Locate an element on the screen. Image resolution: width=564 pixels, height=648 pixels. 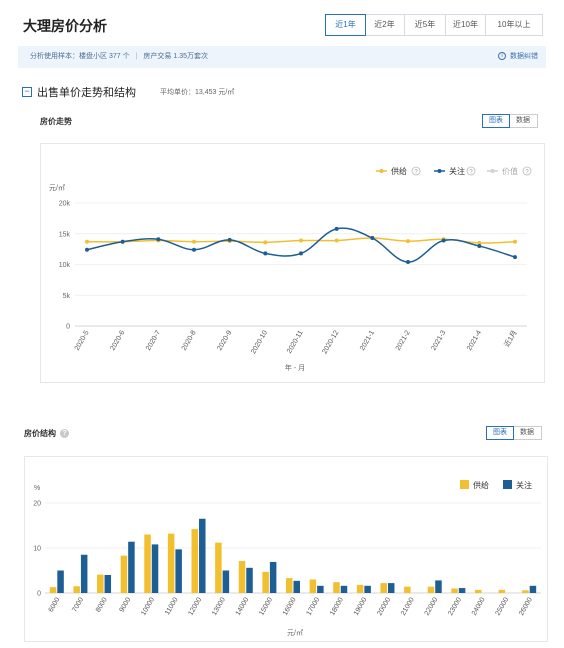
trend-x-tick-label: 2020-9 is located at coordinates (224, 340).